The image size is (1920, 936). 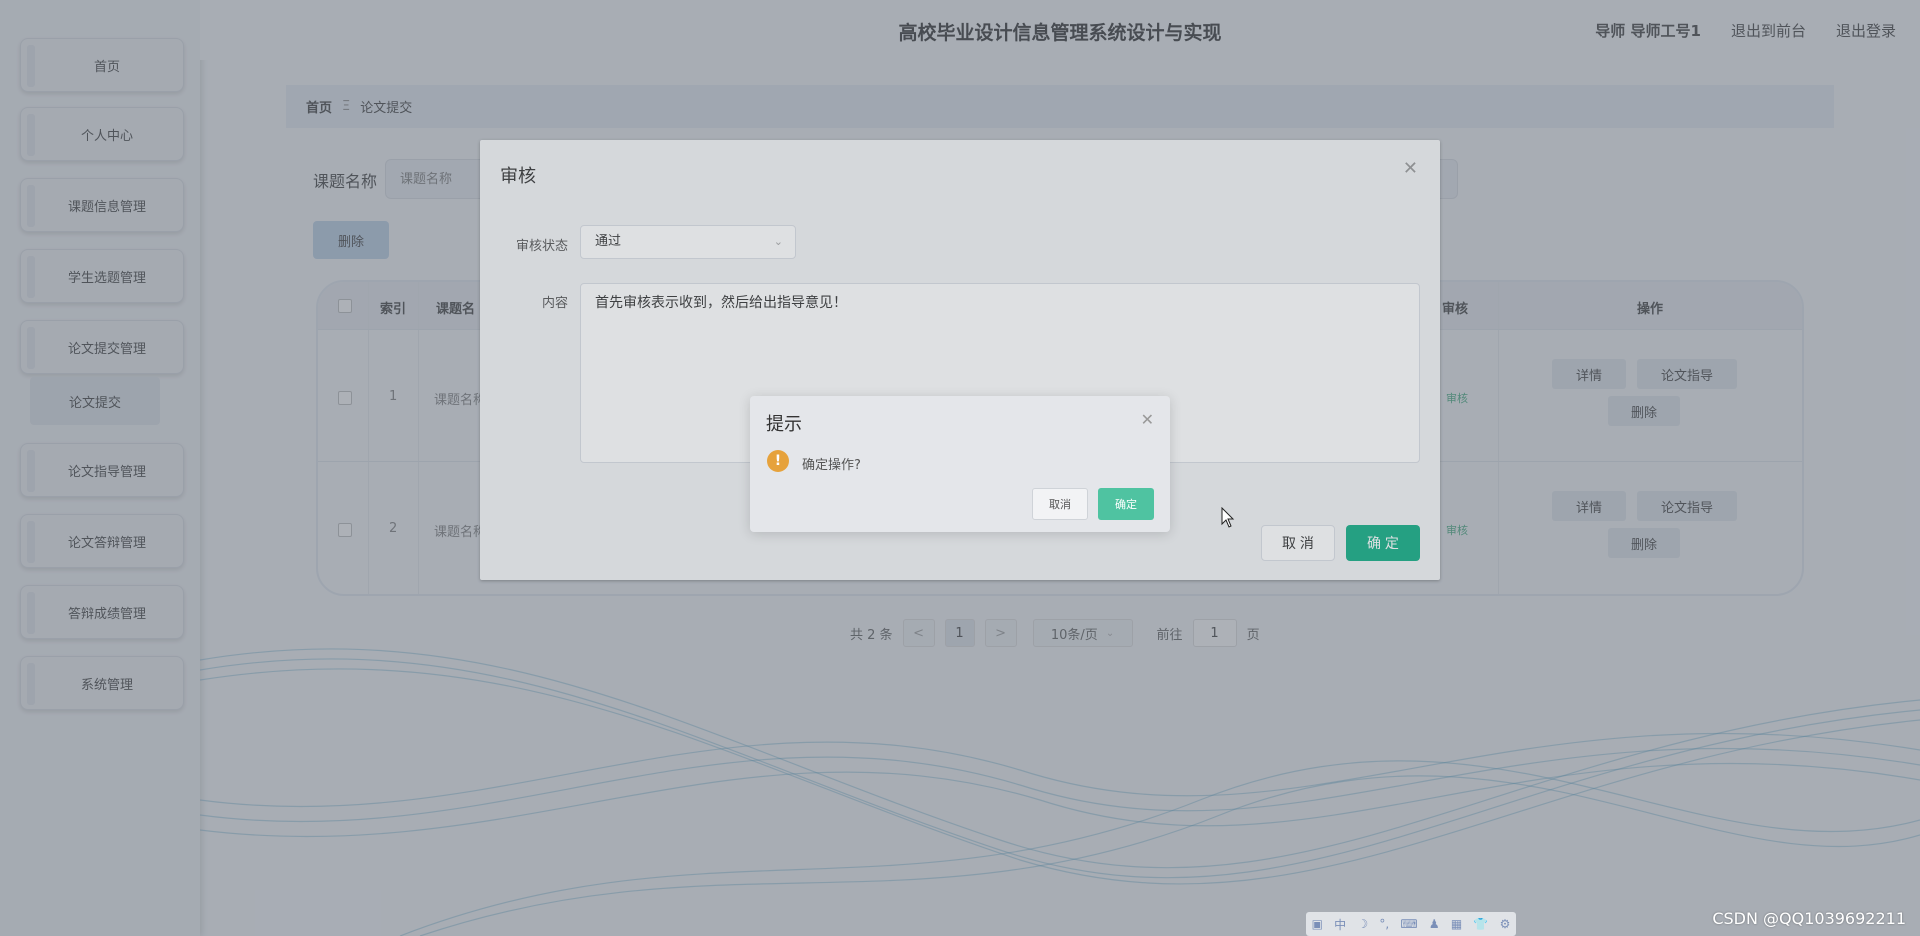 What do you see at coordinates (1809, 918) in the screenshot?
I see `watermark: CSDN @QQ1039692211` at bounding box center [1809, 918].